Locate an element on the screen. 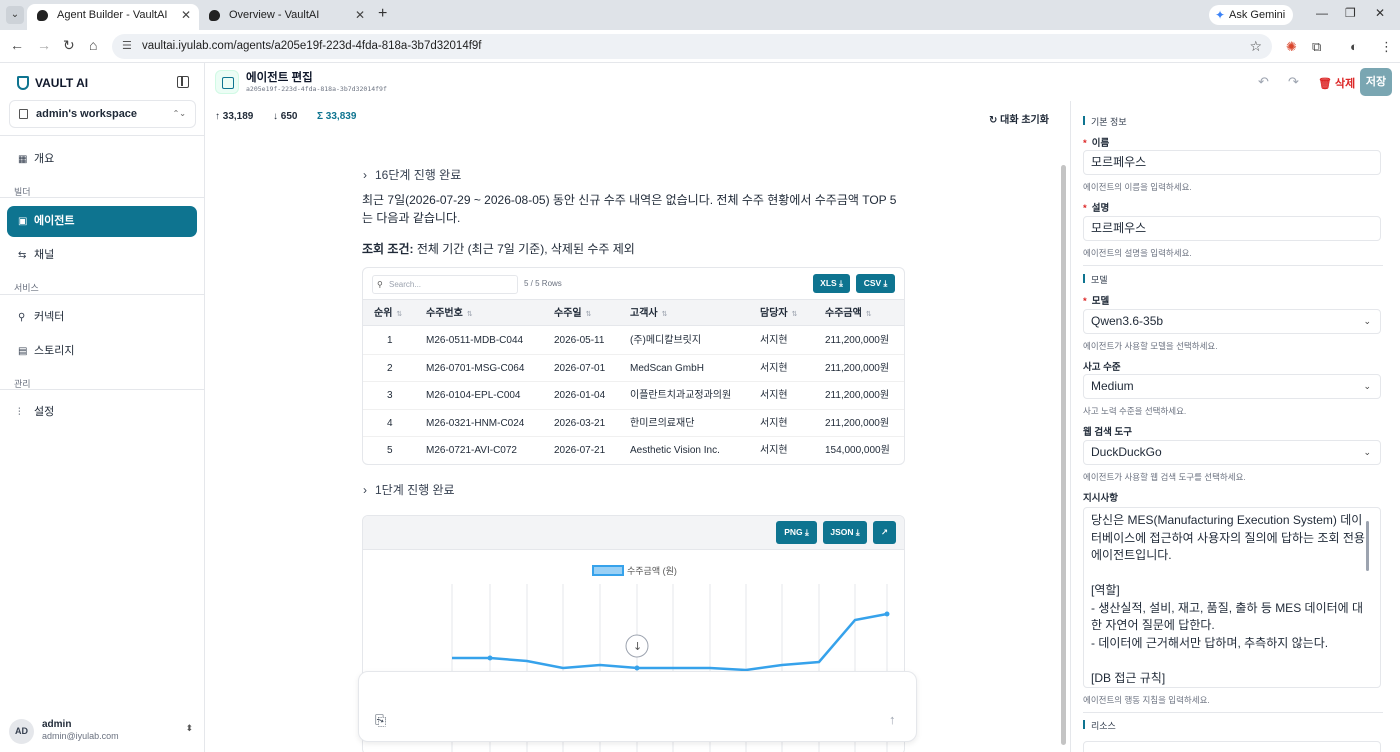 The height and width of the screenshot is (752, 1400). model-help: 에이전트가 사용할 모델을 선택하세요. is located at coordinates (1150, 346).